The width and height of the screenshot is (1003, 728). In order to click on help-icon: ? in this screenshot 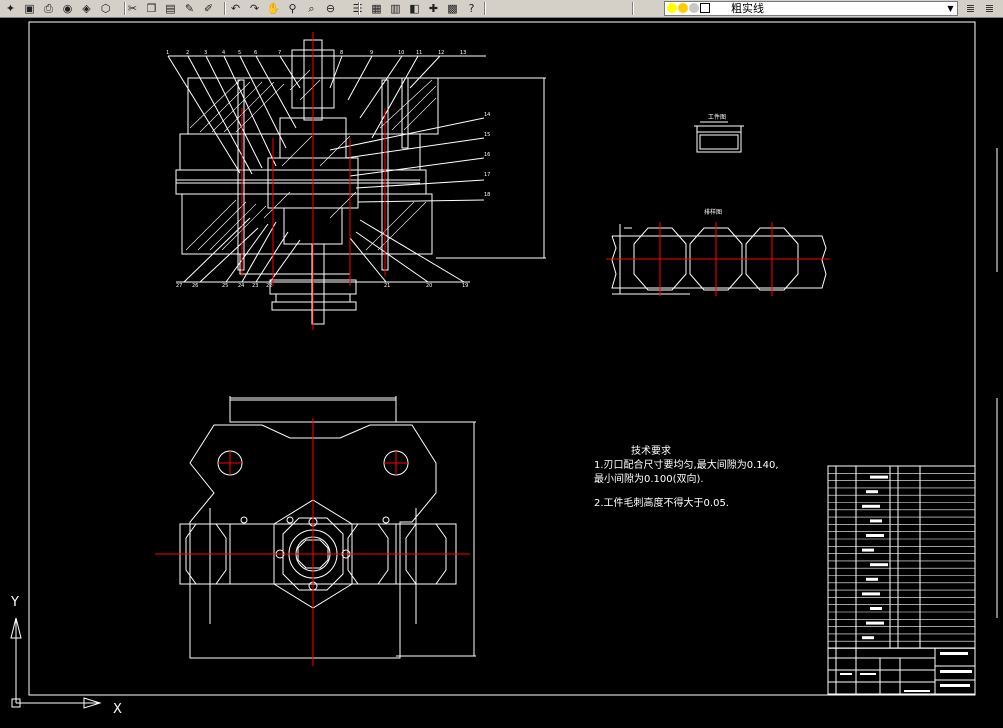, I will do `click(471, 8)`.